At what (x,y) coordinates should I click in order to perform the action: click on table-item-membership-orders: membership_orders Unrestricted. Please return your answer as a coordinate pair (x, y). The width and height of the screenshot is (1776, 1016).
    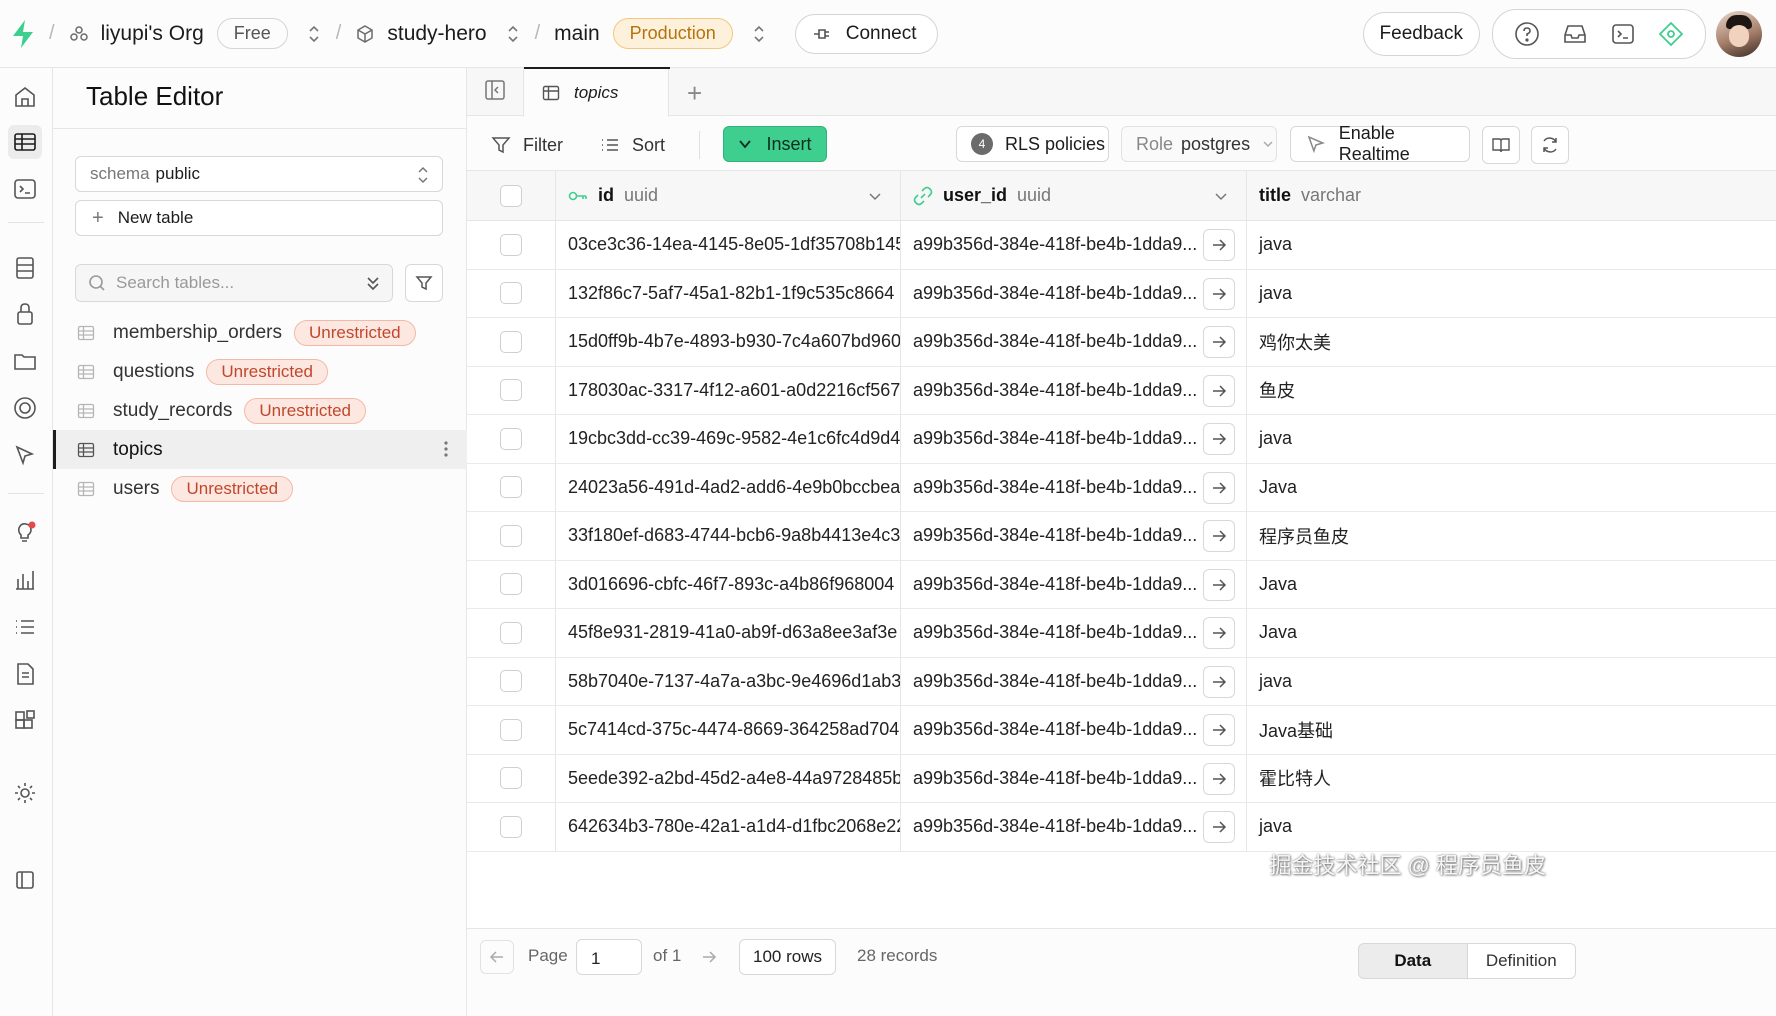
    Looking at the image, I should click on (260, 332).